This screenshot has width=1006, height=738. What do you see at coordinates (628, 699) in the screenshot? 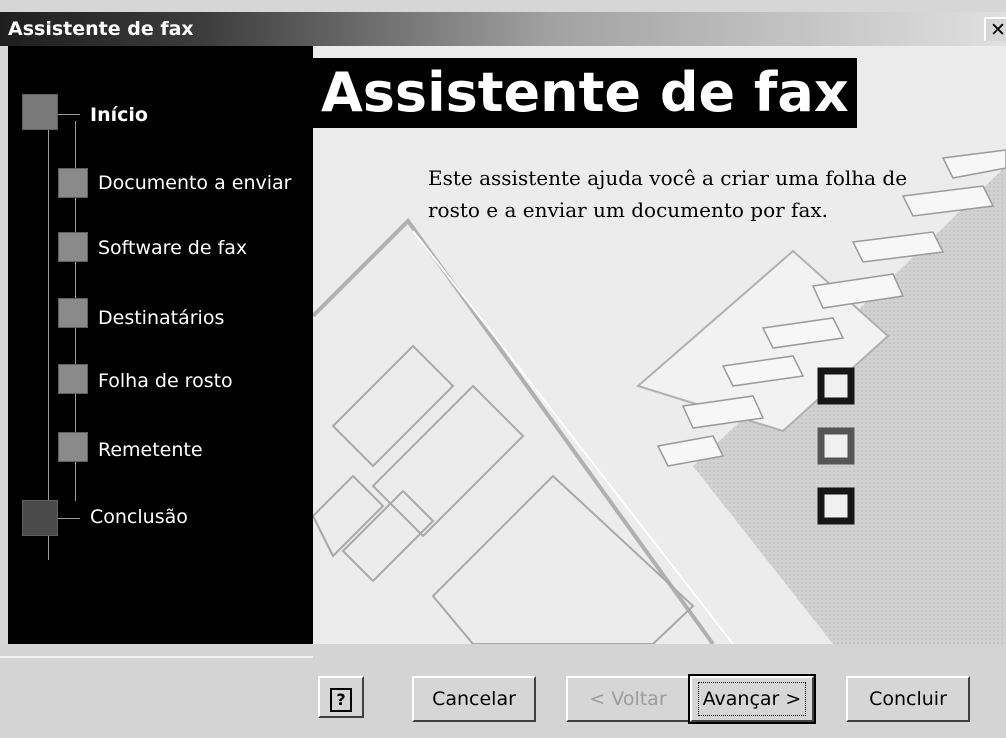
I see `back-button: < Voltar` at bounding box center [628, 699].